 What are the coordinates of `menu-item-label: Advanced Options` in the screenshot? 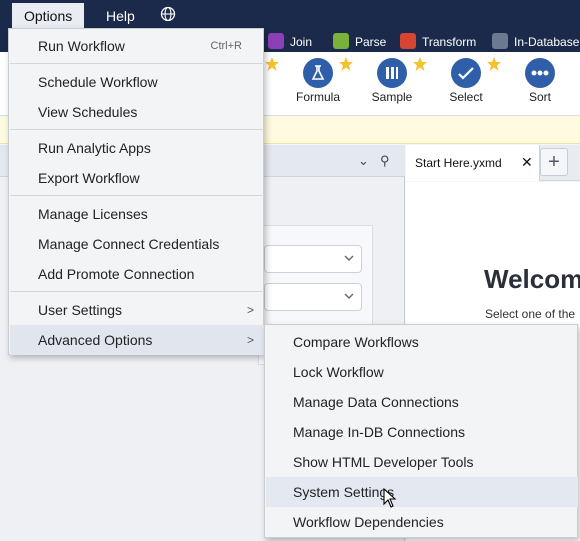 It's located at (95, 340).